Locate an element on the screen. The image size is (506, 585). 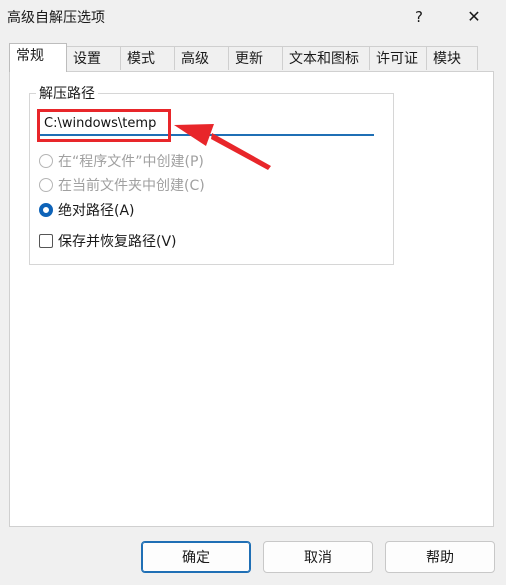
checkbox-save-restore-path: 保存并恢复路径(V) is located at coordinates (108, 241).